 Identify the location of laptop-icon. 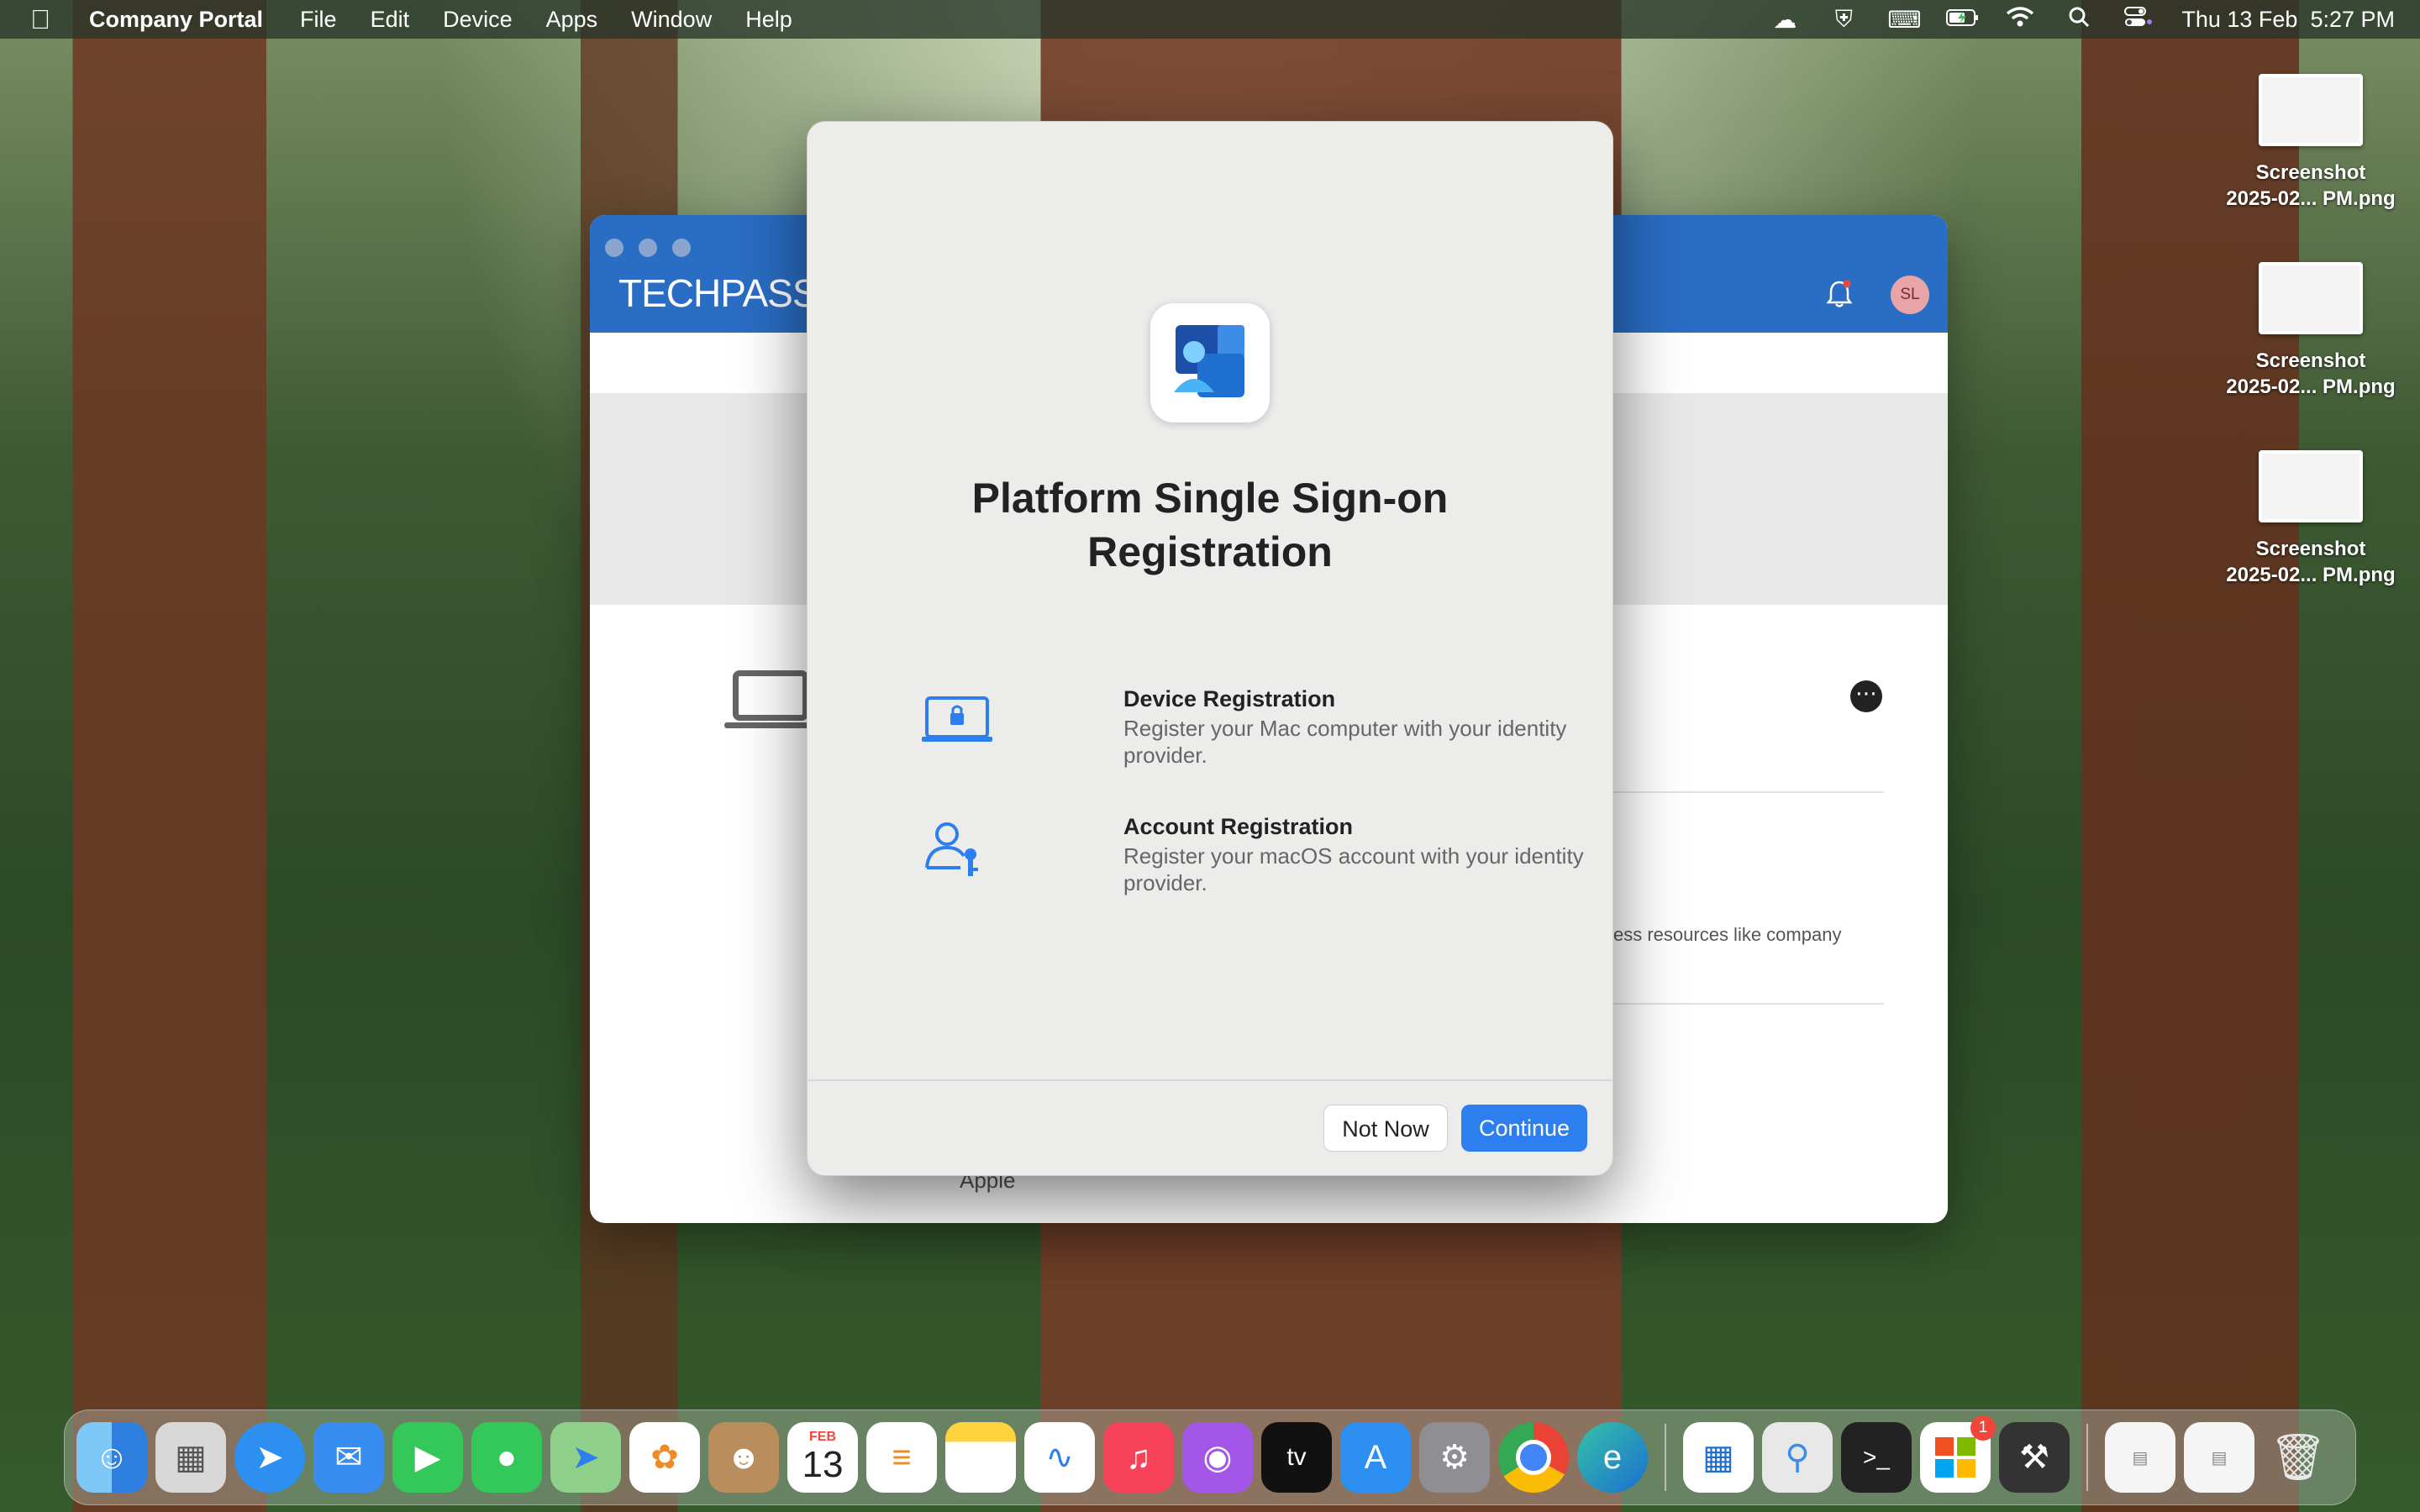
(770, 695).